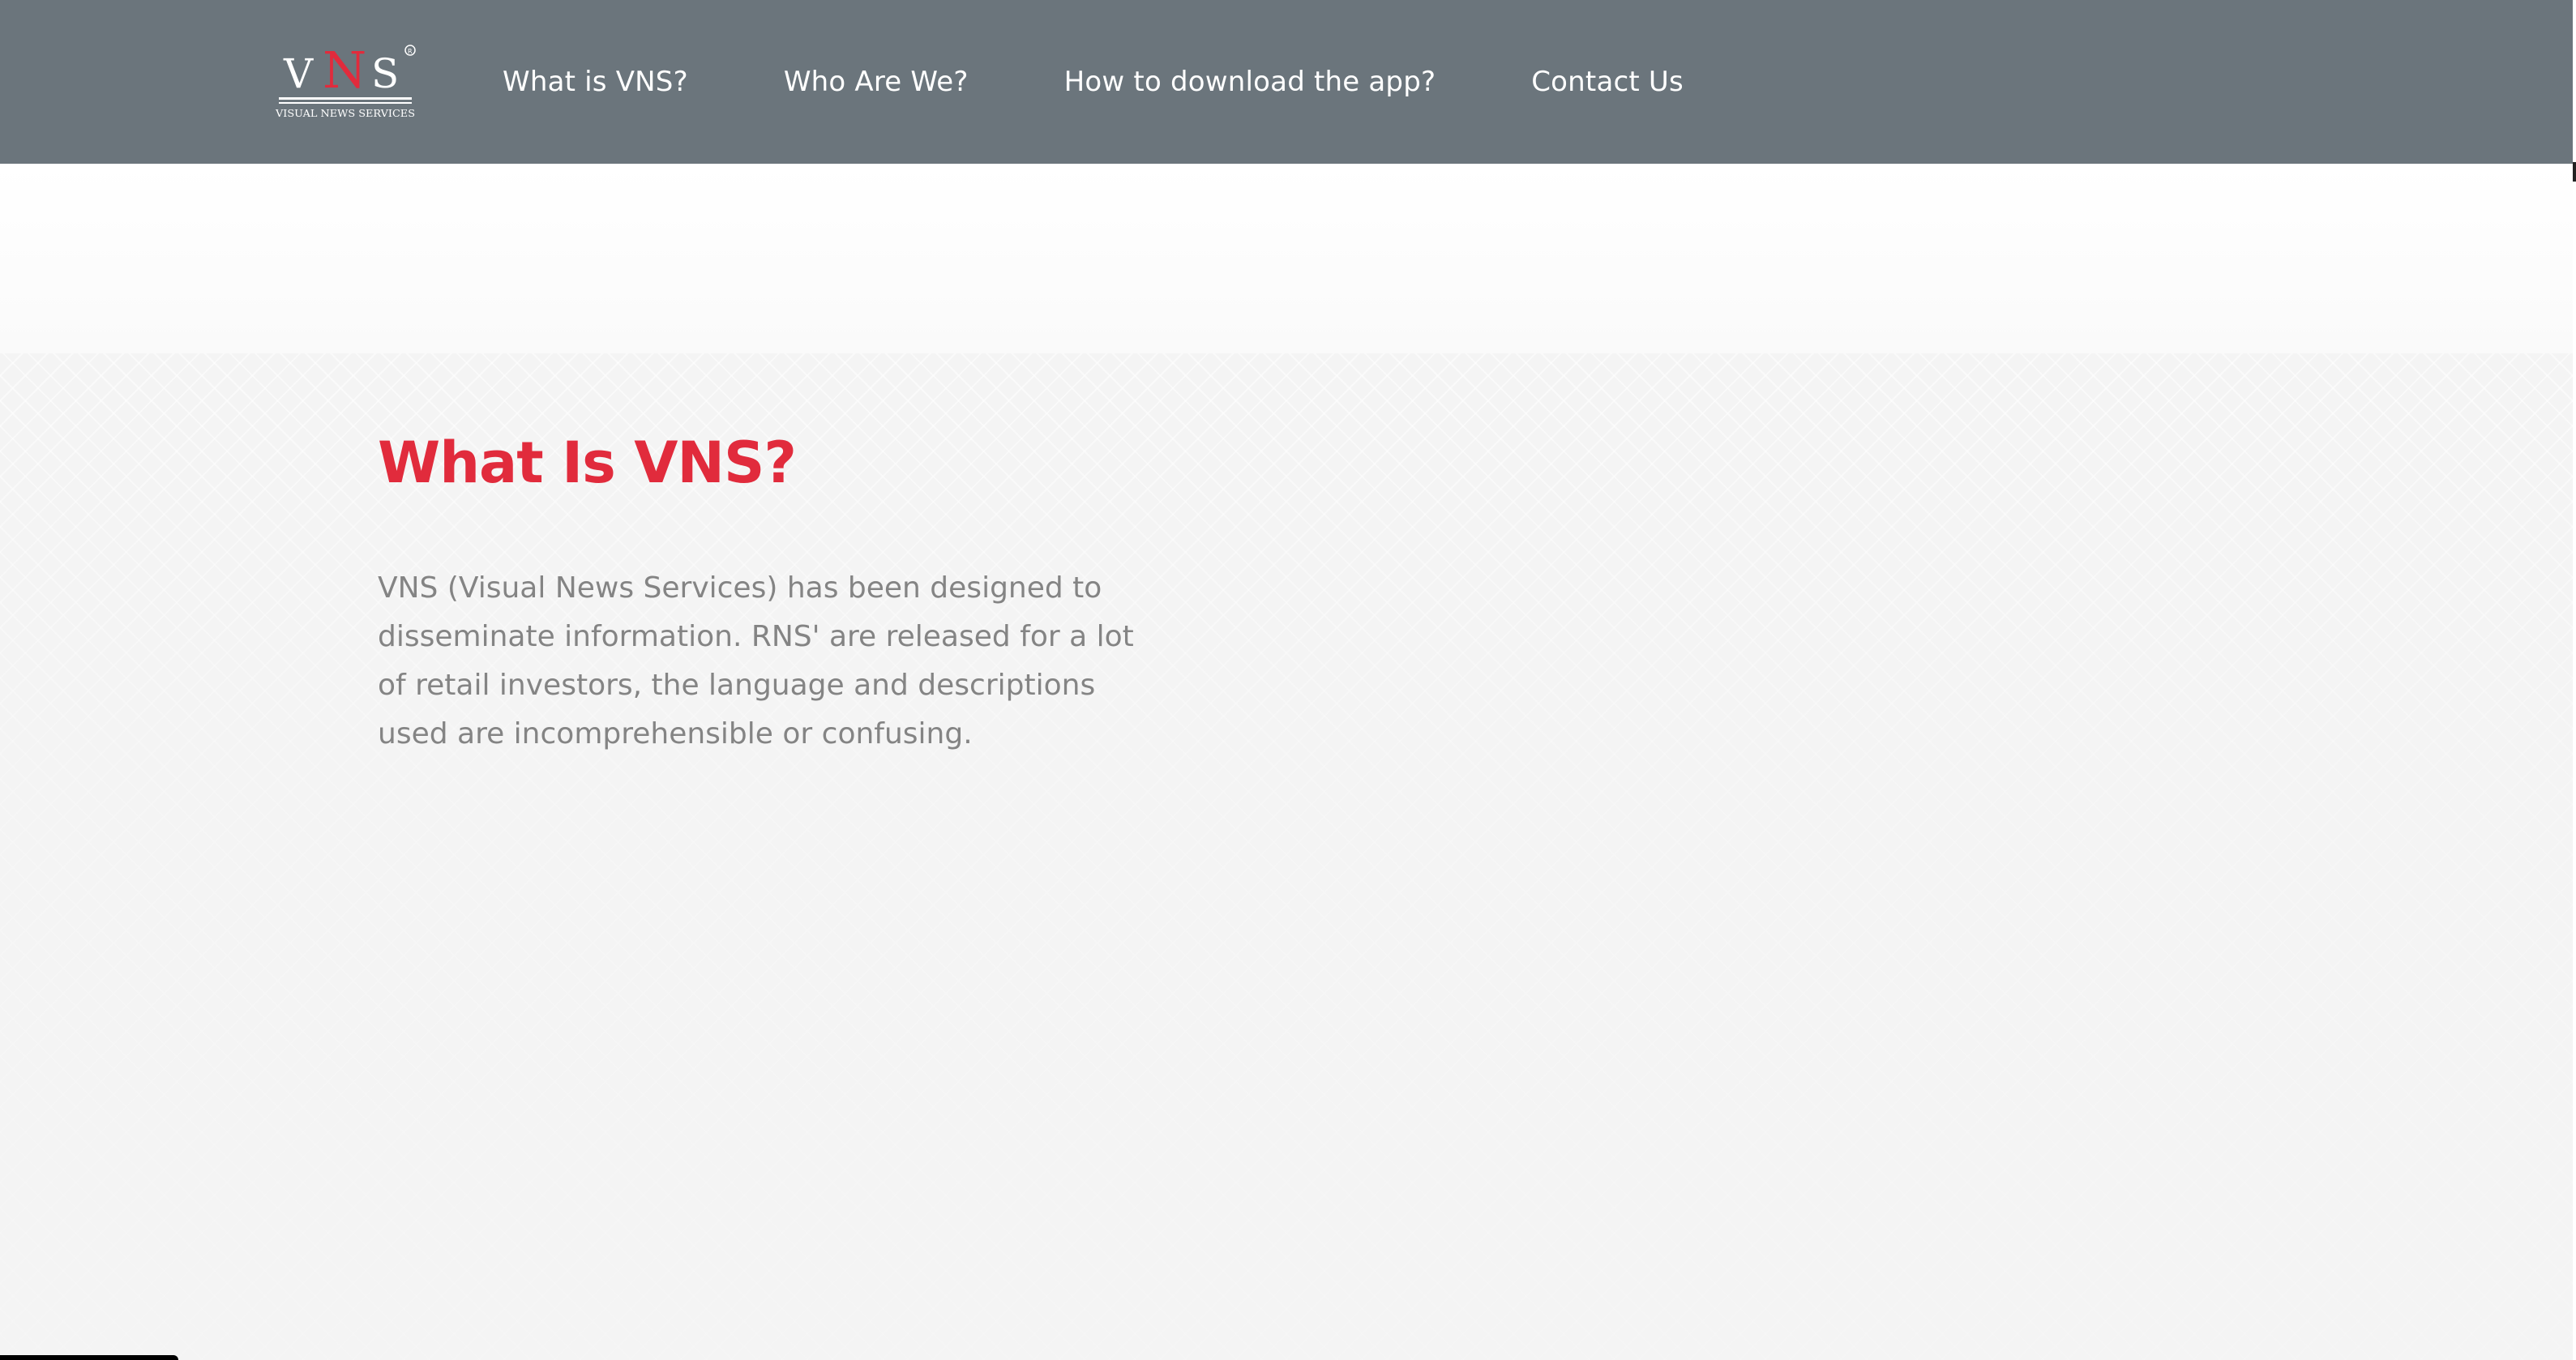 The width and height of the screenshot is (2576, 1360). I want to click on nav-link-how-to-download: How to download the app?, so click(1250, 82).